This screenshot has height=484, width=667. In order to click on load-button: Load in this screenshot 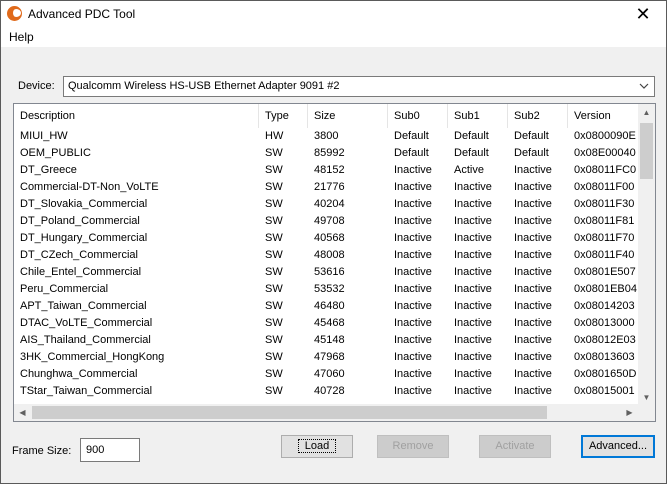, I will do `click(317, 446)`.